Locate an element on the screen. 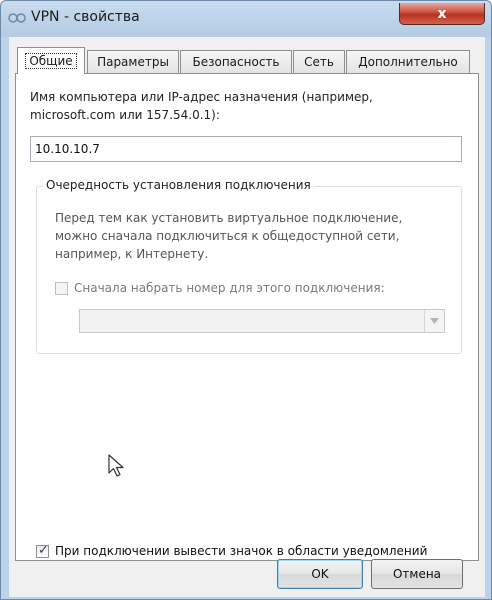  tab-advanced: Дополнительно is located at coordinates (408, 61).